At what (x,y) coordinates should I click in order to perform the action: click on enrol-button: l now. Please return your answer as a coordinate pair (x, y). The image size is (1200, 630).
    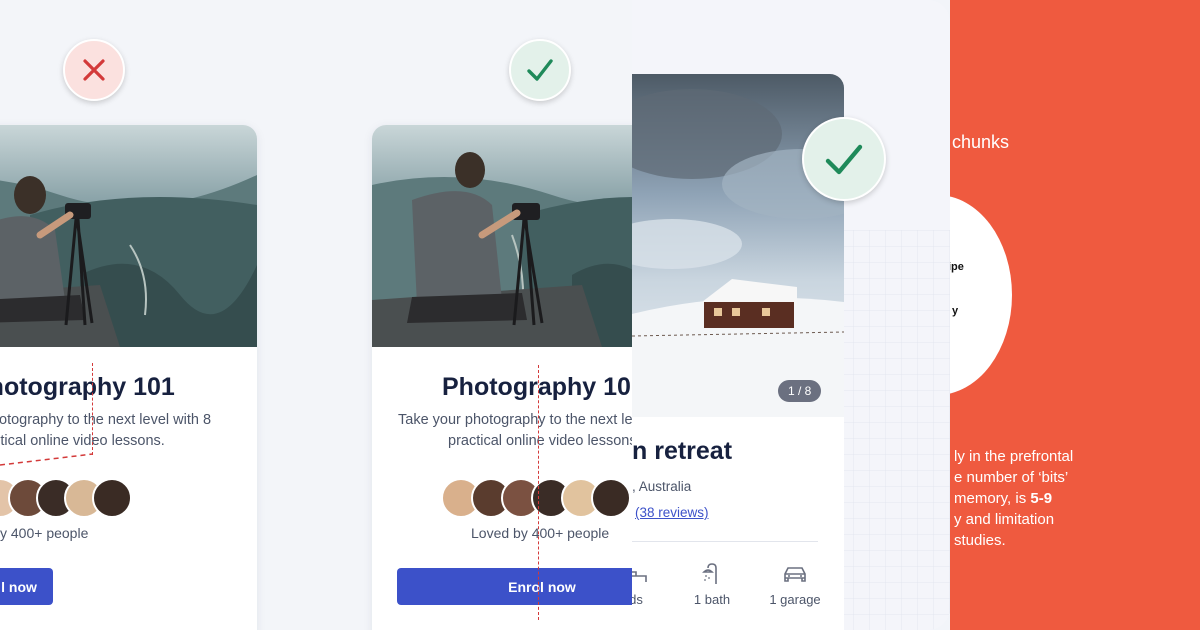
    Looking at the image, I should click on (26, 586).